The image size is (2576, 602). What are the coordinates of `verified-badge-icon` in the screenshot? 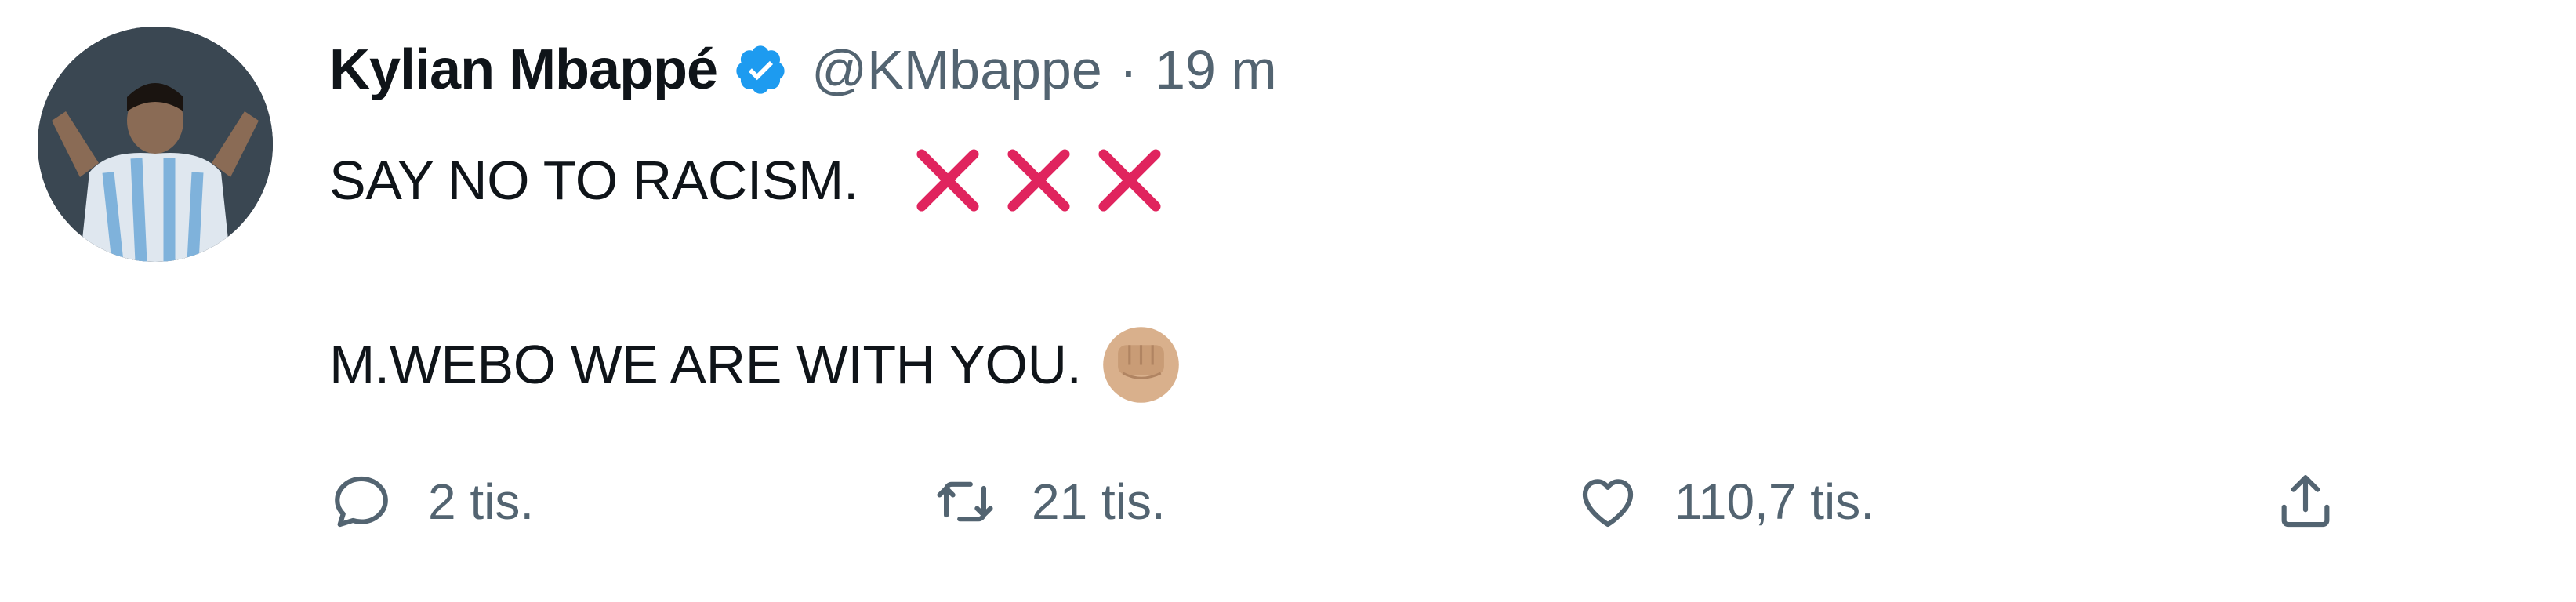 It's located at (761, 69).